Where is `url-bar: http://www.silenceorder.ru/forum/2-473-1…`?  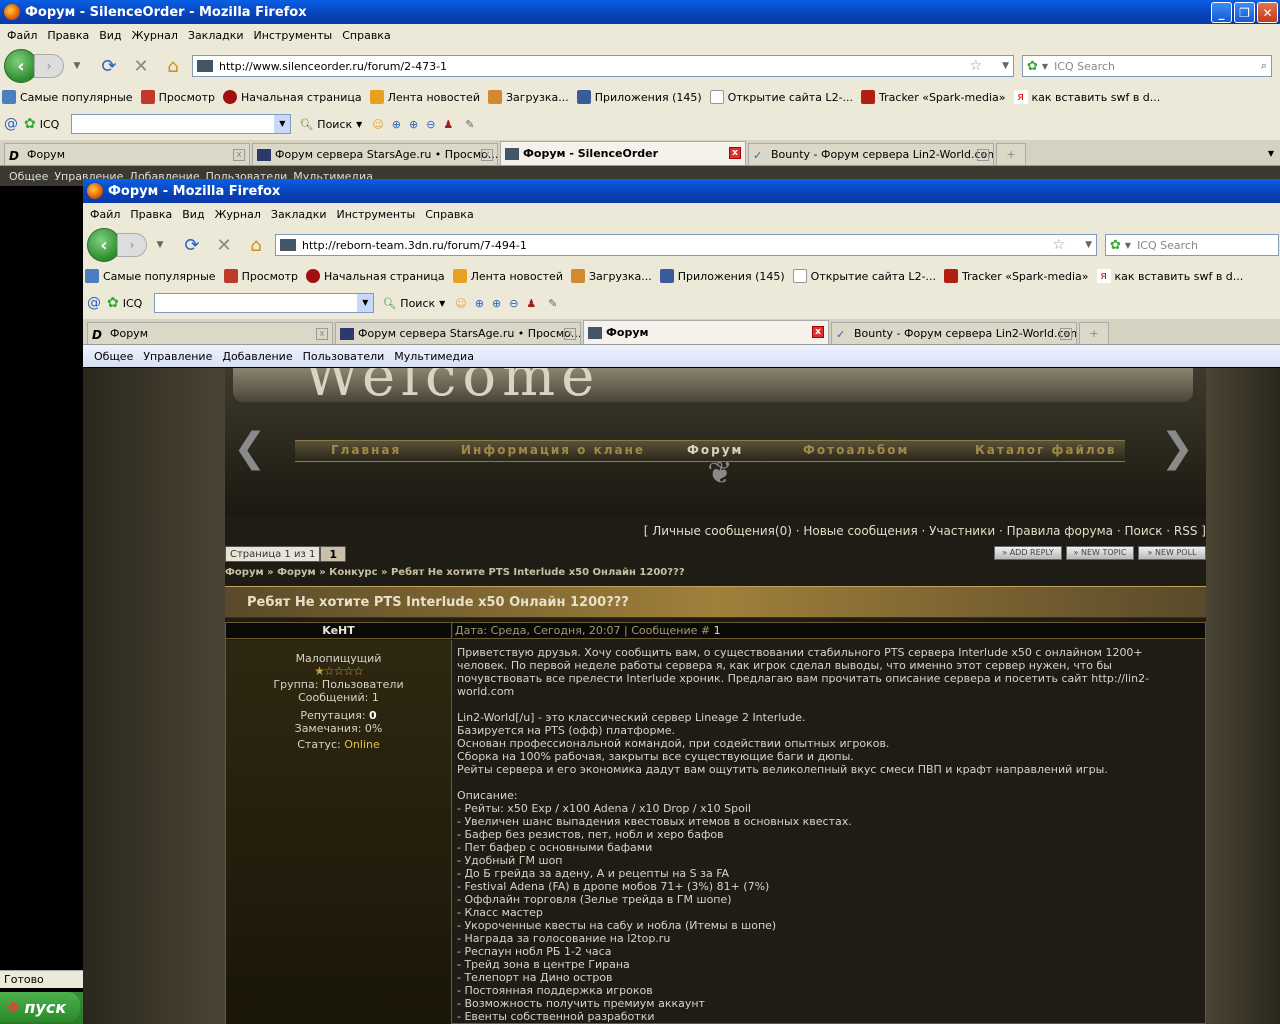 url-bar: http://www.silenceorder.ru/forum/2-473-1… is located at coordinates (603, 66).